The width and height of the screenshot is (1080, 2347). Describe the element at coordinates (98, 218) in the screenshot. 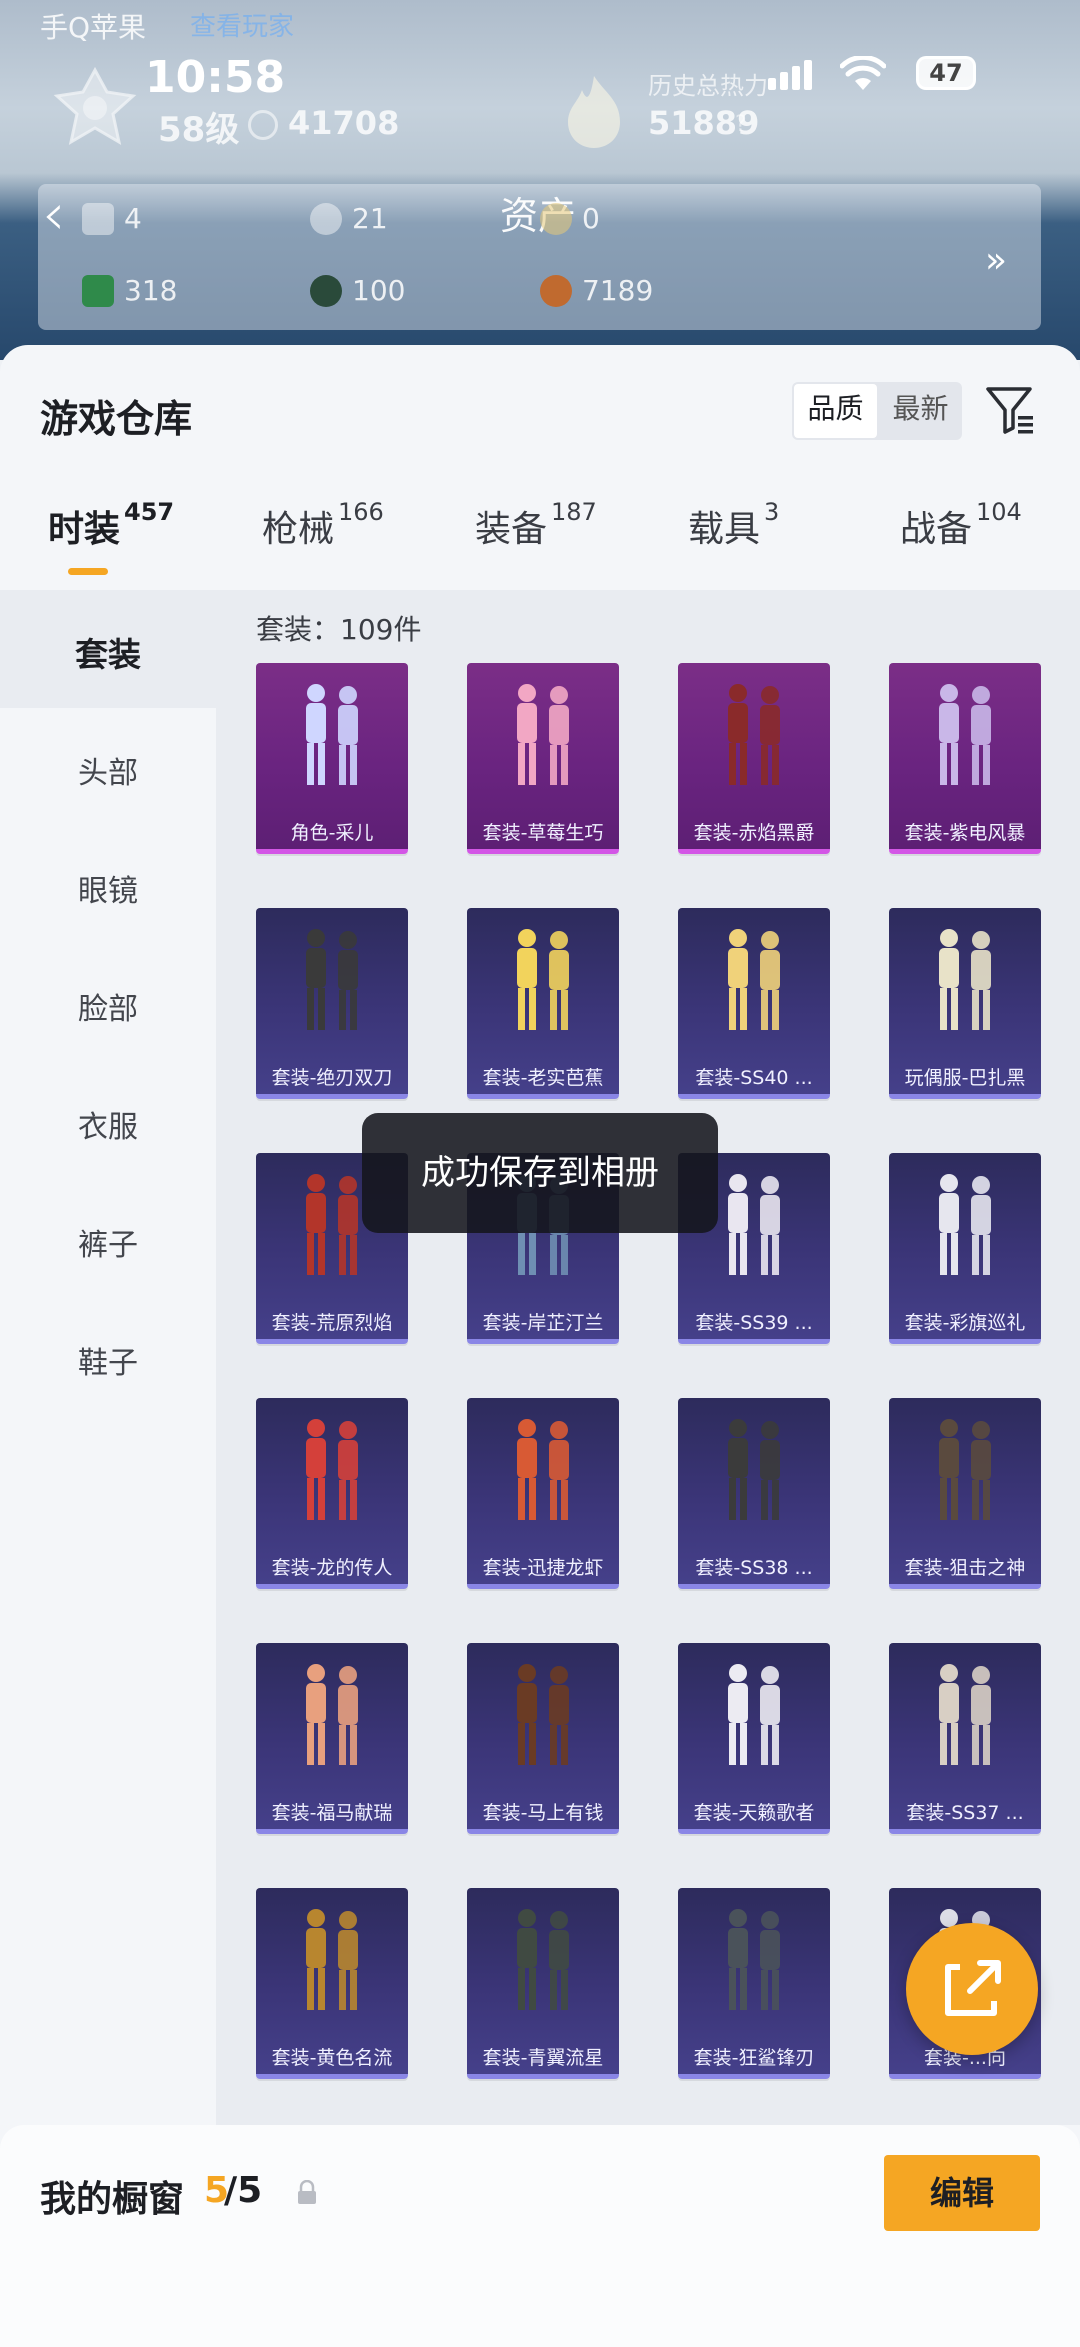

I see `card-icon` at that location.